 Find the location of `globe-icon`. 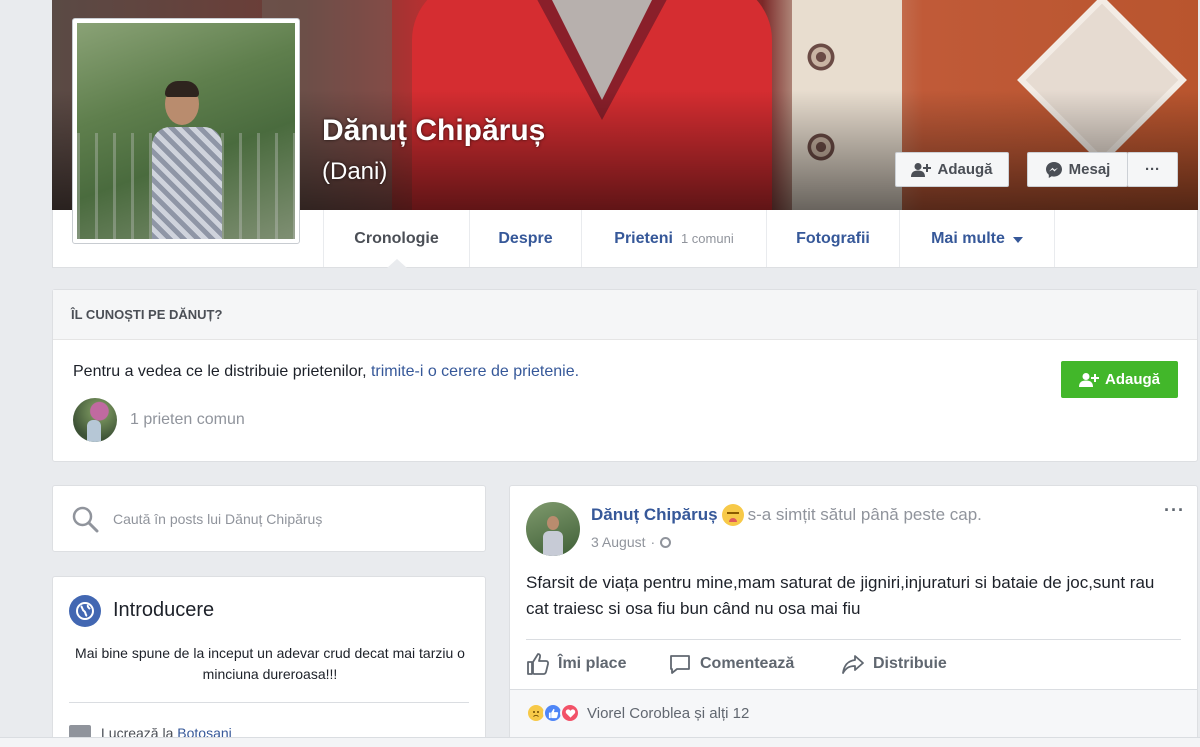

globe-icon is located at coordinates (85, 611).